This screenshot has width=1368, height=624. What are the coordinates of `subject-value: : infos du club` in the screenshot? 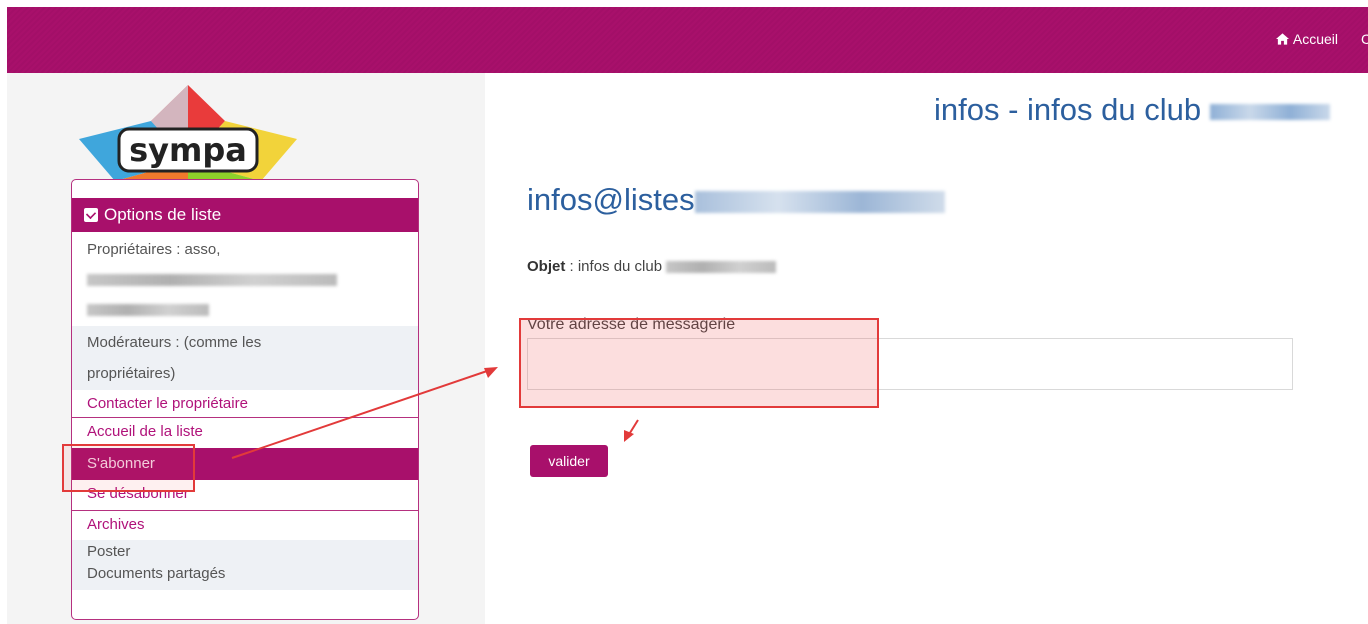 It's located at (616, 266).